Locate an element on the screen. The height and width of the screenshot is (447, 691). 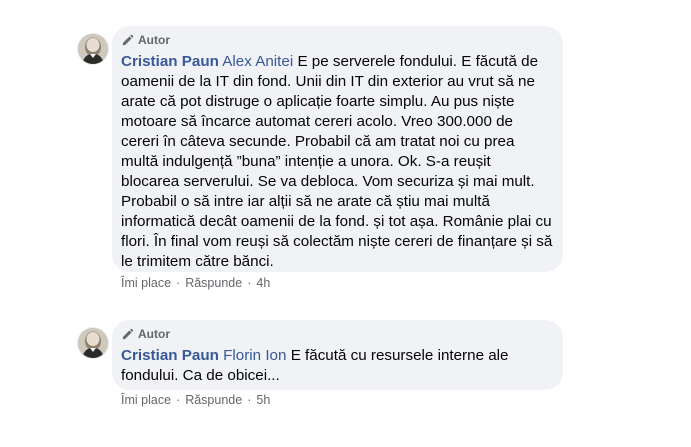
mentioned-user: Alex Anitei is located at coordinates (257, 61).